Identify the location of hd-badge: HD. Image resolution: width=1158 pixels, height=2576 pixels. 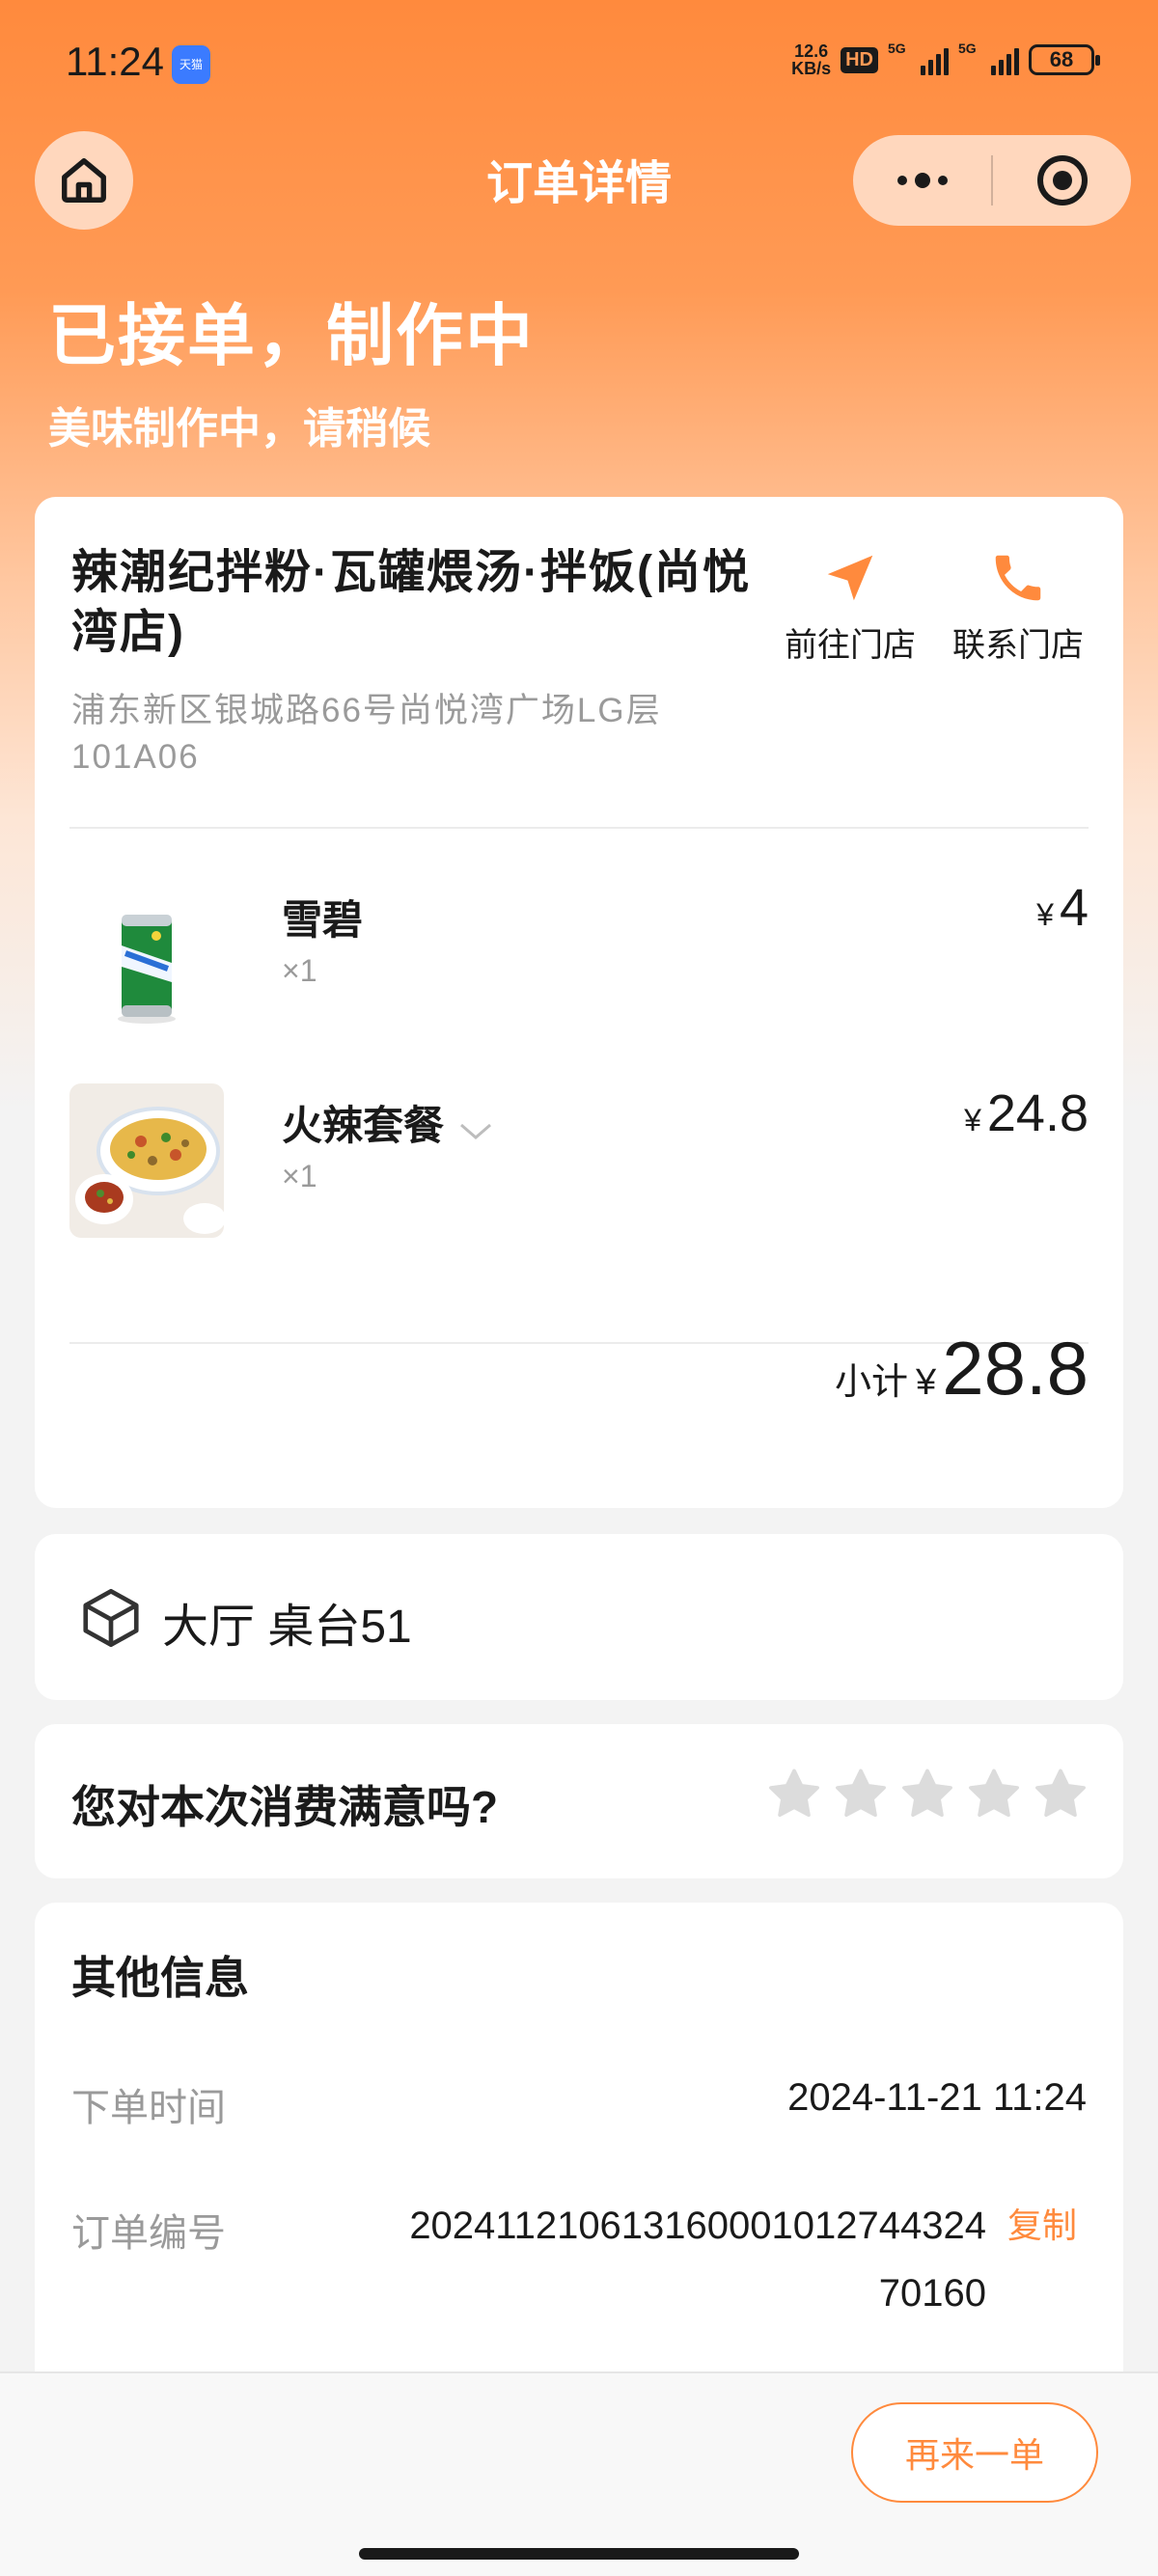
(859, 60).